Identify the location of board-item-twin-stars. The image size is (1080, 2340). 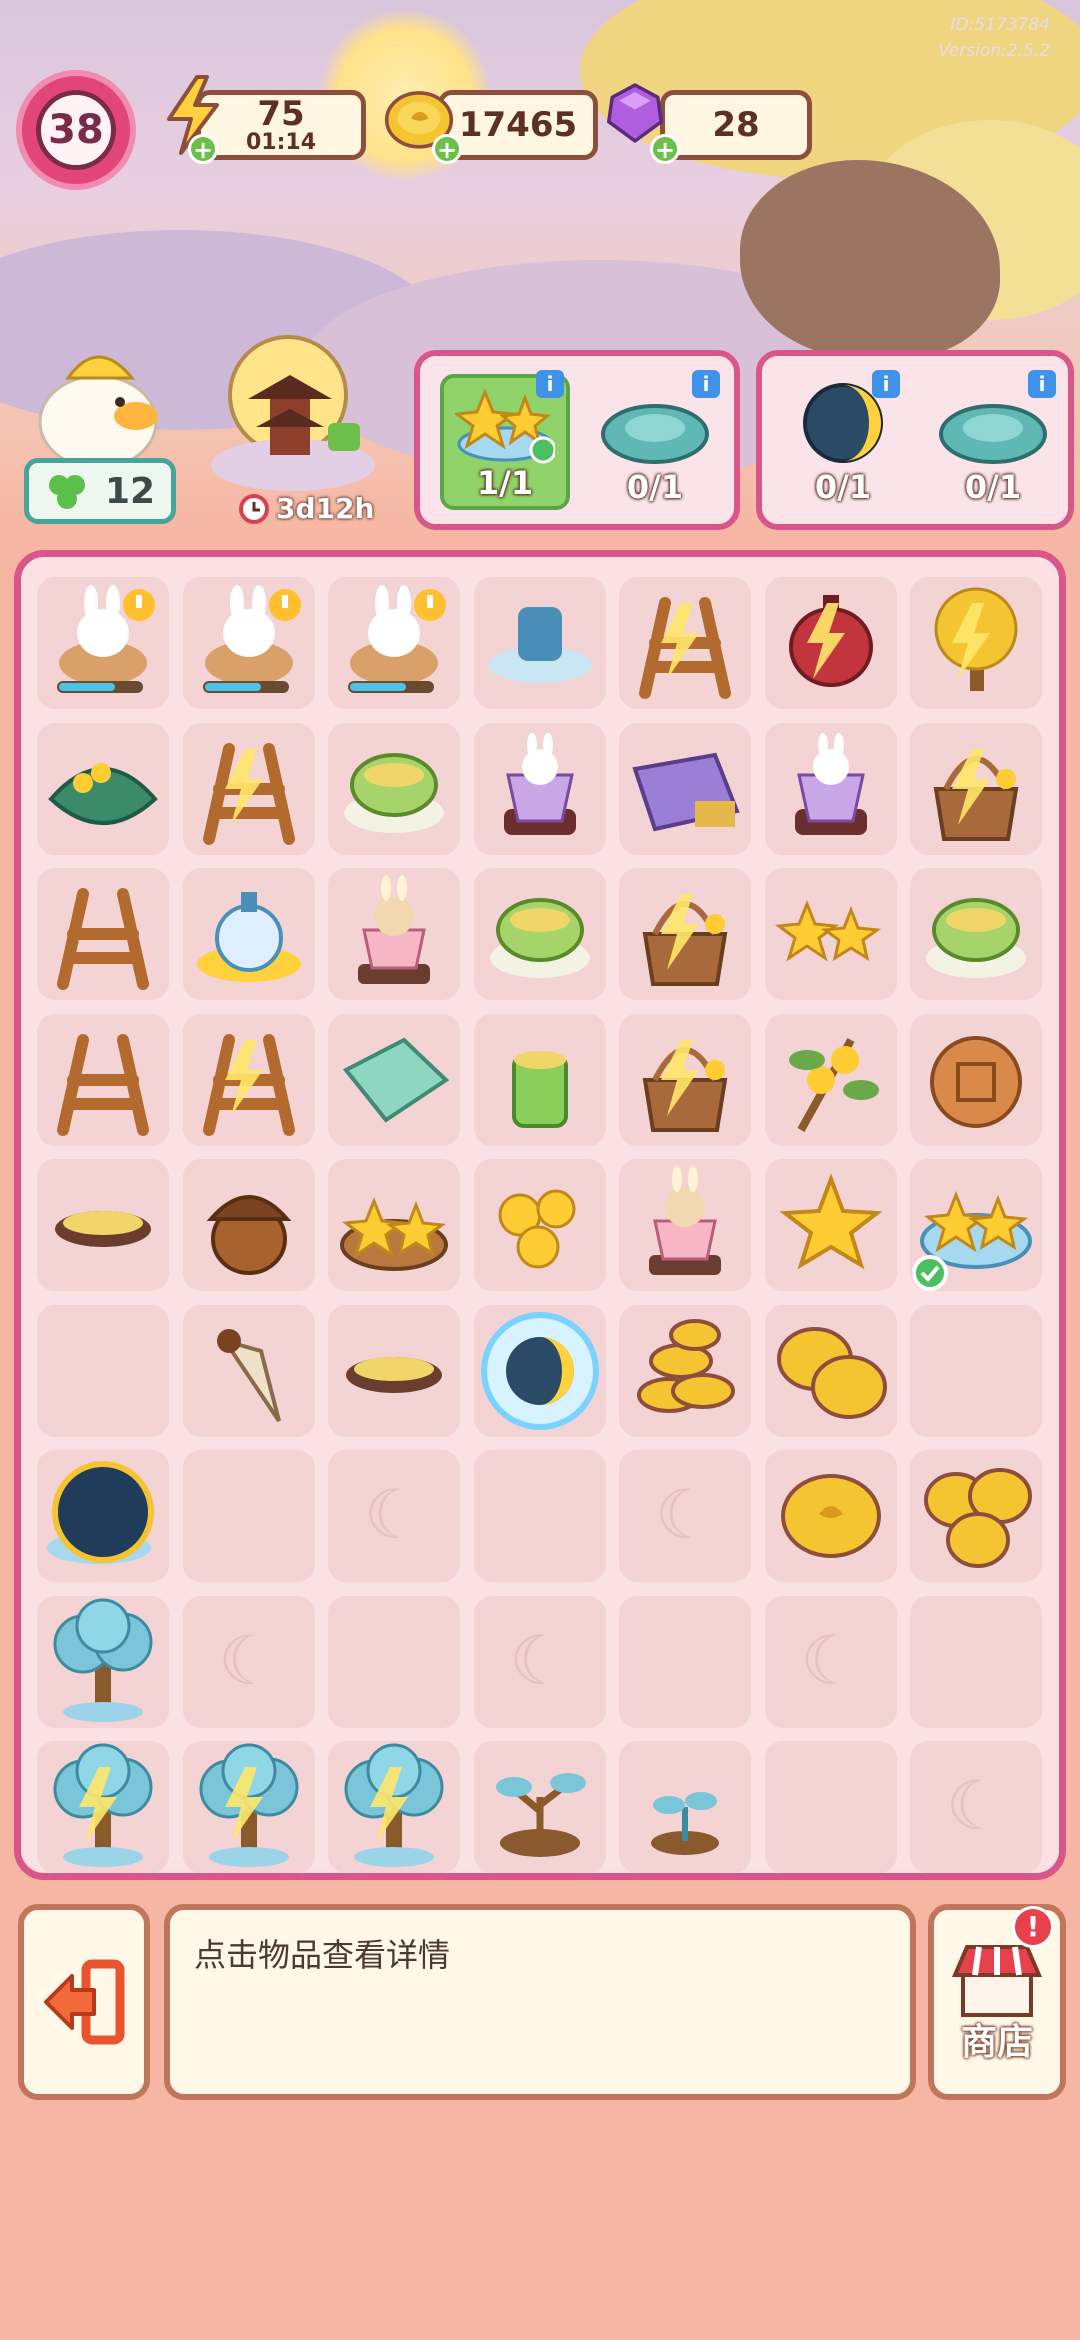
(830, 934).